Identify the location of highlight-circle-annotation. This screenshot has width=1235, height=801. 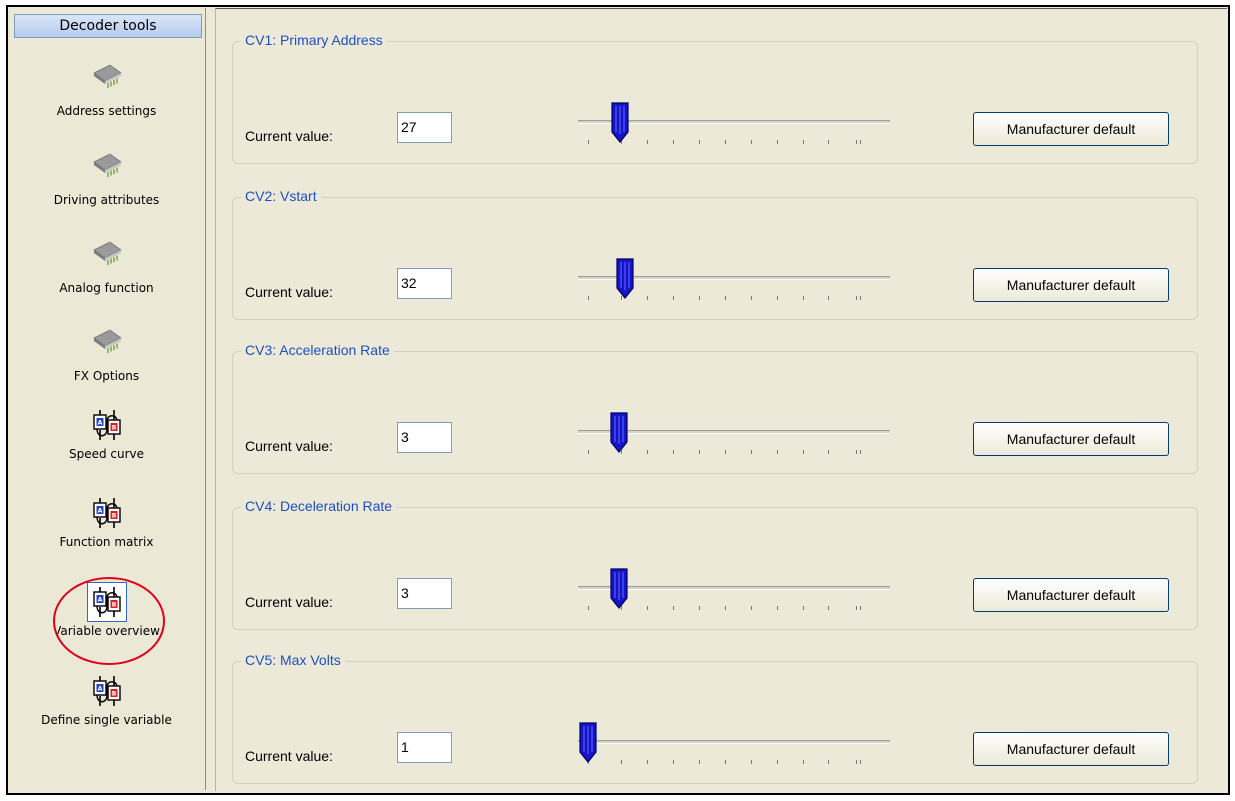
(109, 621).